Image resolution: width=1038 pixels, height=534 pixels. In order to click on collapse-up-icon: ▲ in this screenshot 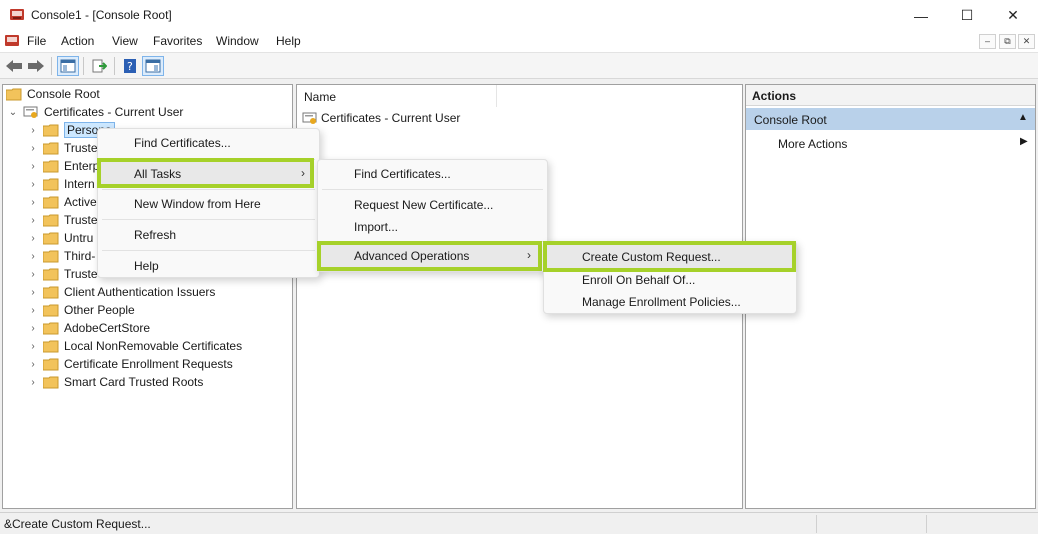, I will do `click(1023, 117)`.